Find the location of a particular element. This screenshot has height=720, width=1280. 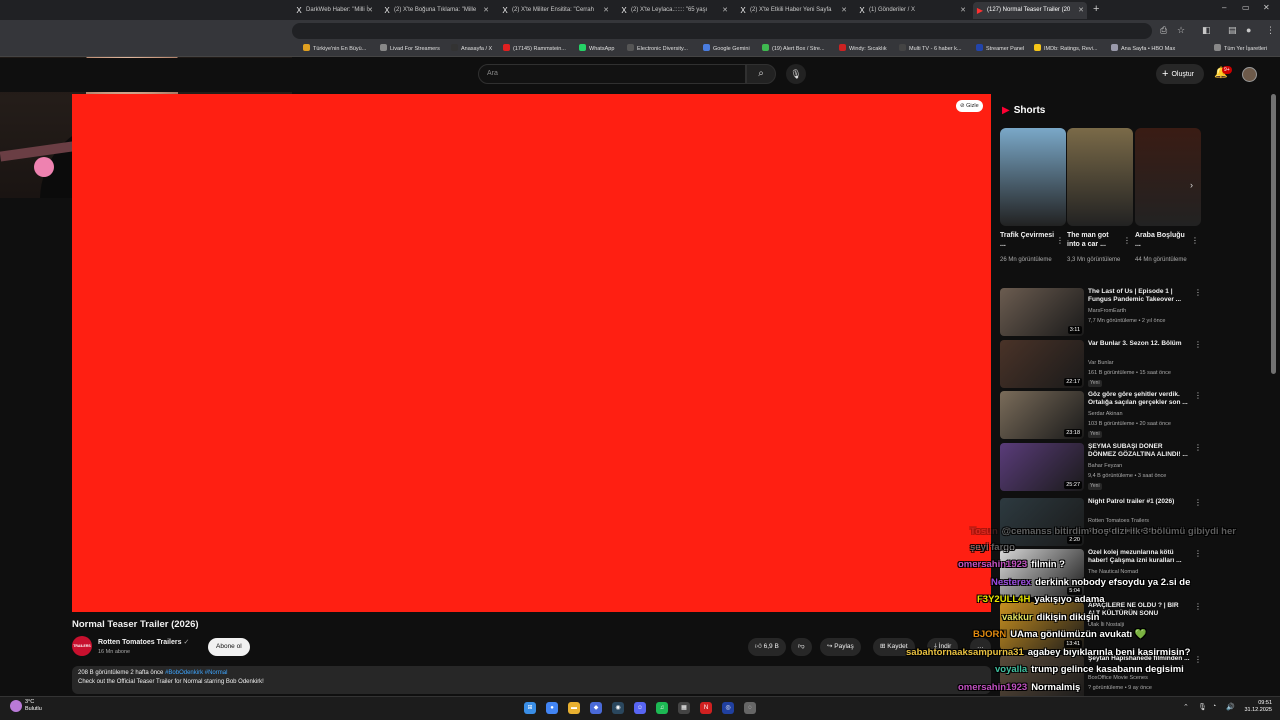

sidebar-icon: ▤ is located at coordinates (1232, 30).